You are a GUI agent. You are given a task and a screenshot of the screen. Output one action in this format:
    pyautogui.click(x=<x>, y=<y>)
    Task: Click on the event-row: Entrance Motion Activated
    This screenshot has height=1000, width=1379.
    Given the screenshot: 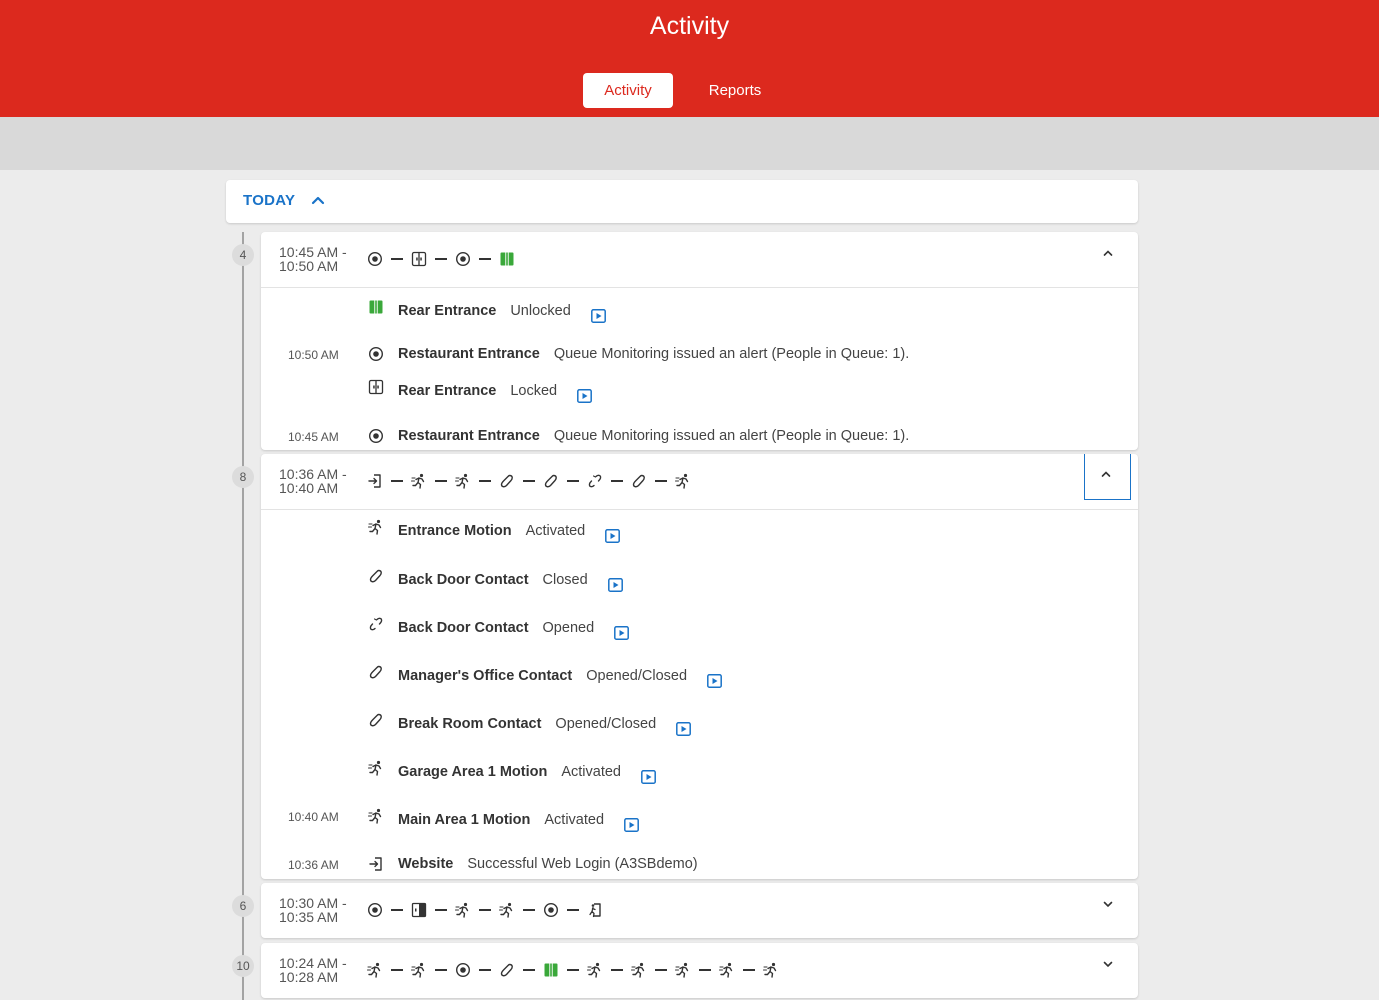 What is the action you would take?
    pyautogui.click(x=699, y=530)
    